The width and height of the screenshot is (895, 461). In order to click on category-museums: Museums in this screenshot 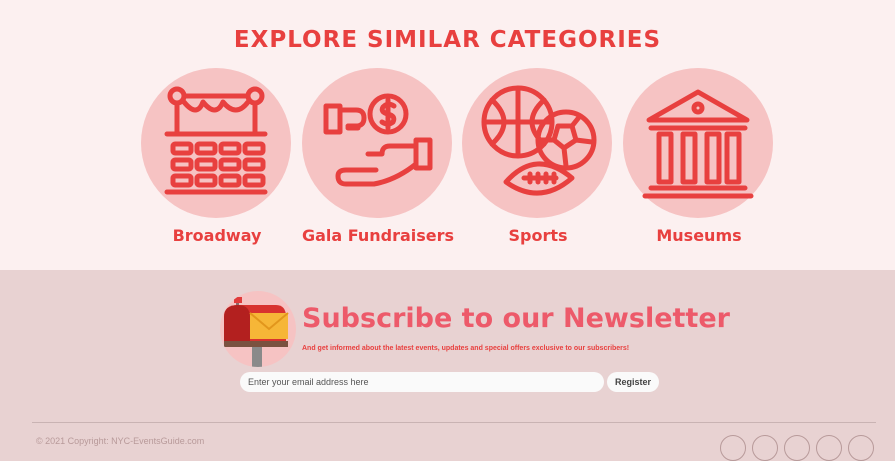, I will do `click(699, 156)`.